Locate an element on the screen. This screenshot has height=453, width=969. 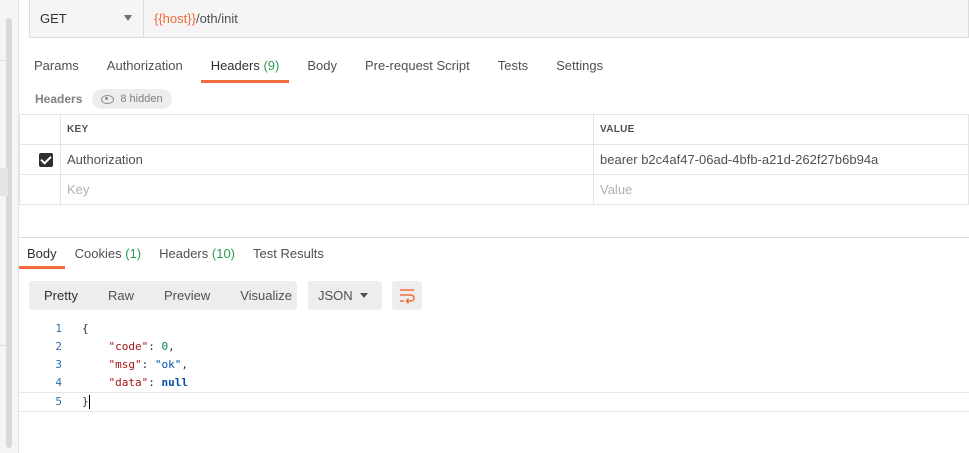
json-key: "data" is located at coordinates (128, 382).